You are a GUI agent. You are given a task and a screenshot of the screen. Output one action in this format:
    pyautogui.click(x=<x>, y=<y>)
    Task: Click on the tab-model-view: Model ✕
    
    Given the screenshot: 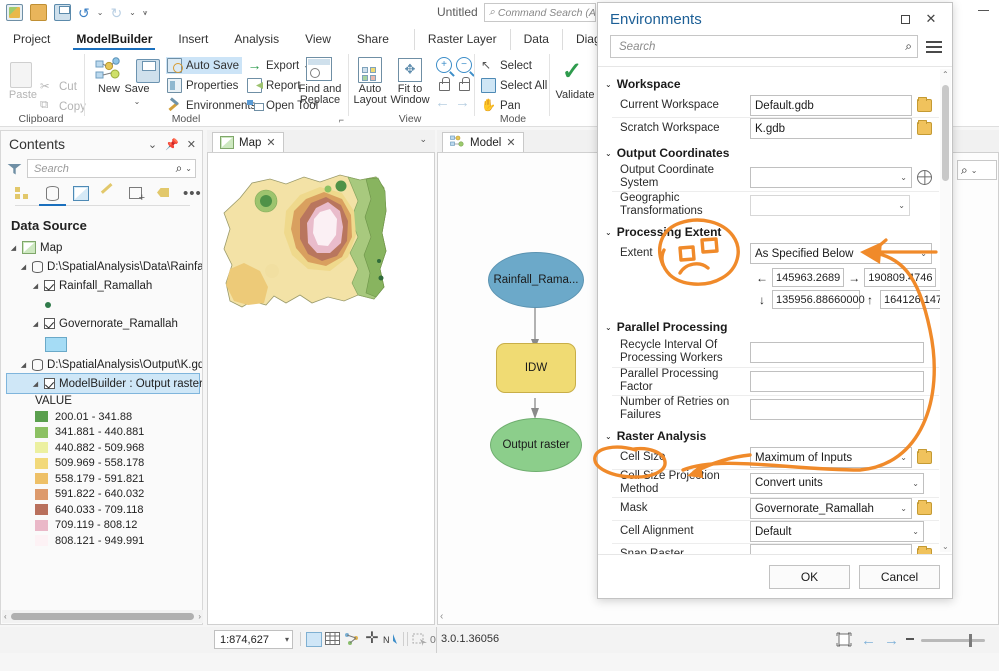 What is the action you would take?
    pyautogui.click(x=483, y=142)
    